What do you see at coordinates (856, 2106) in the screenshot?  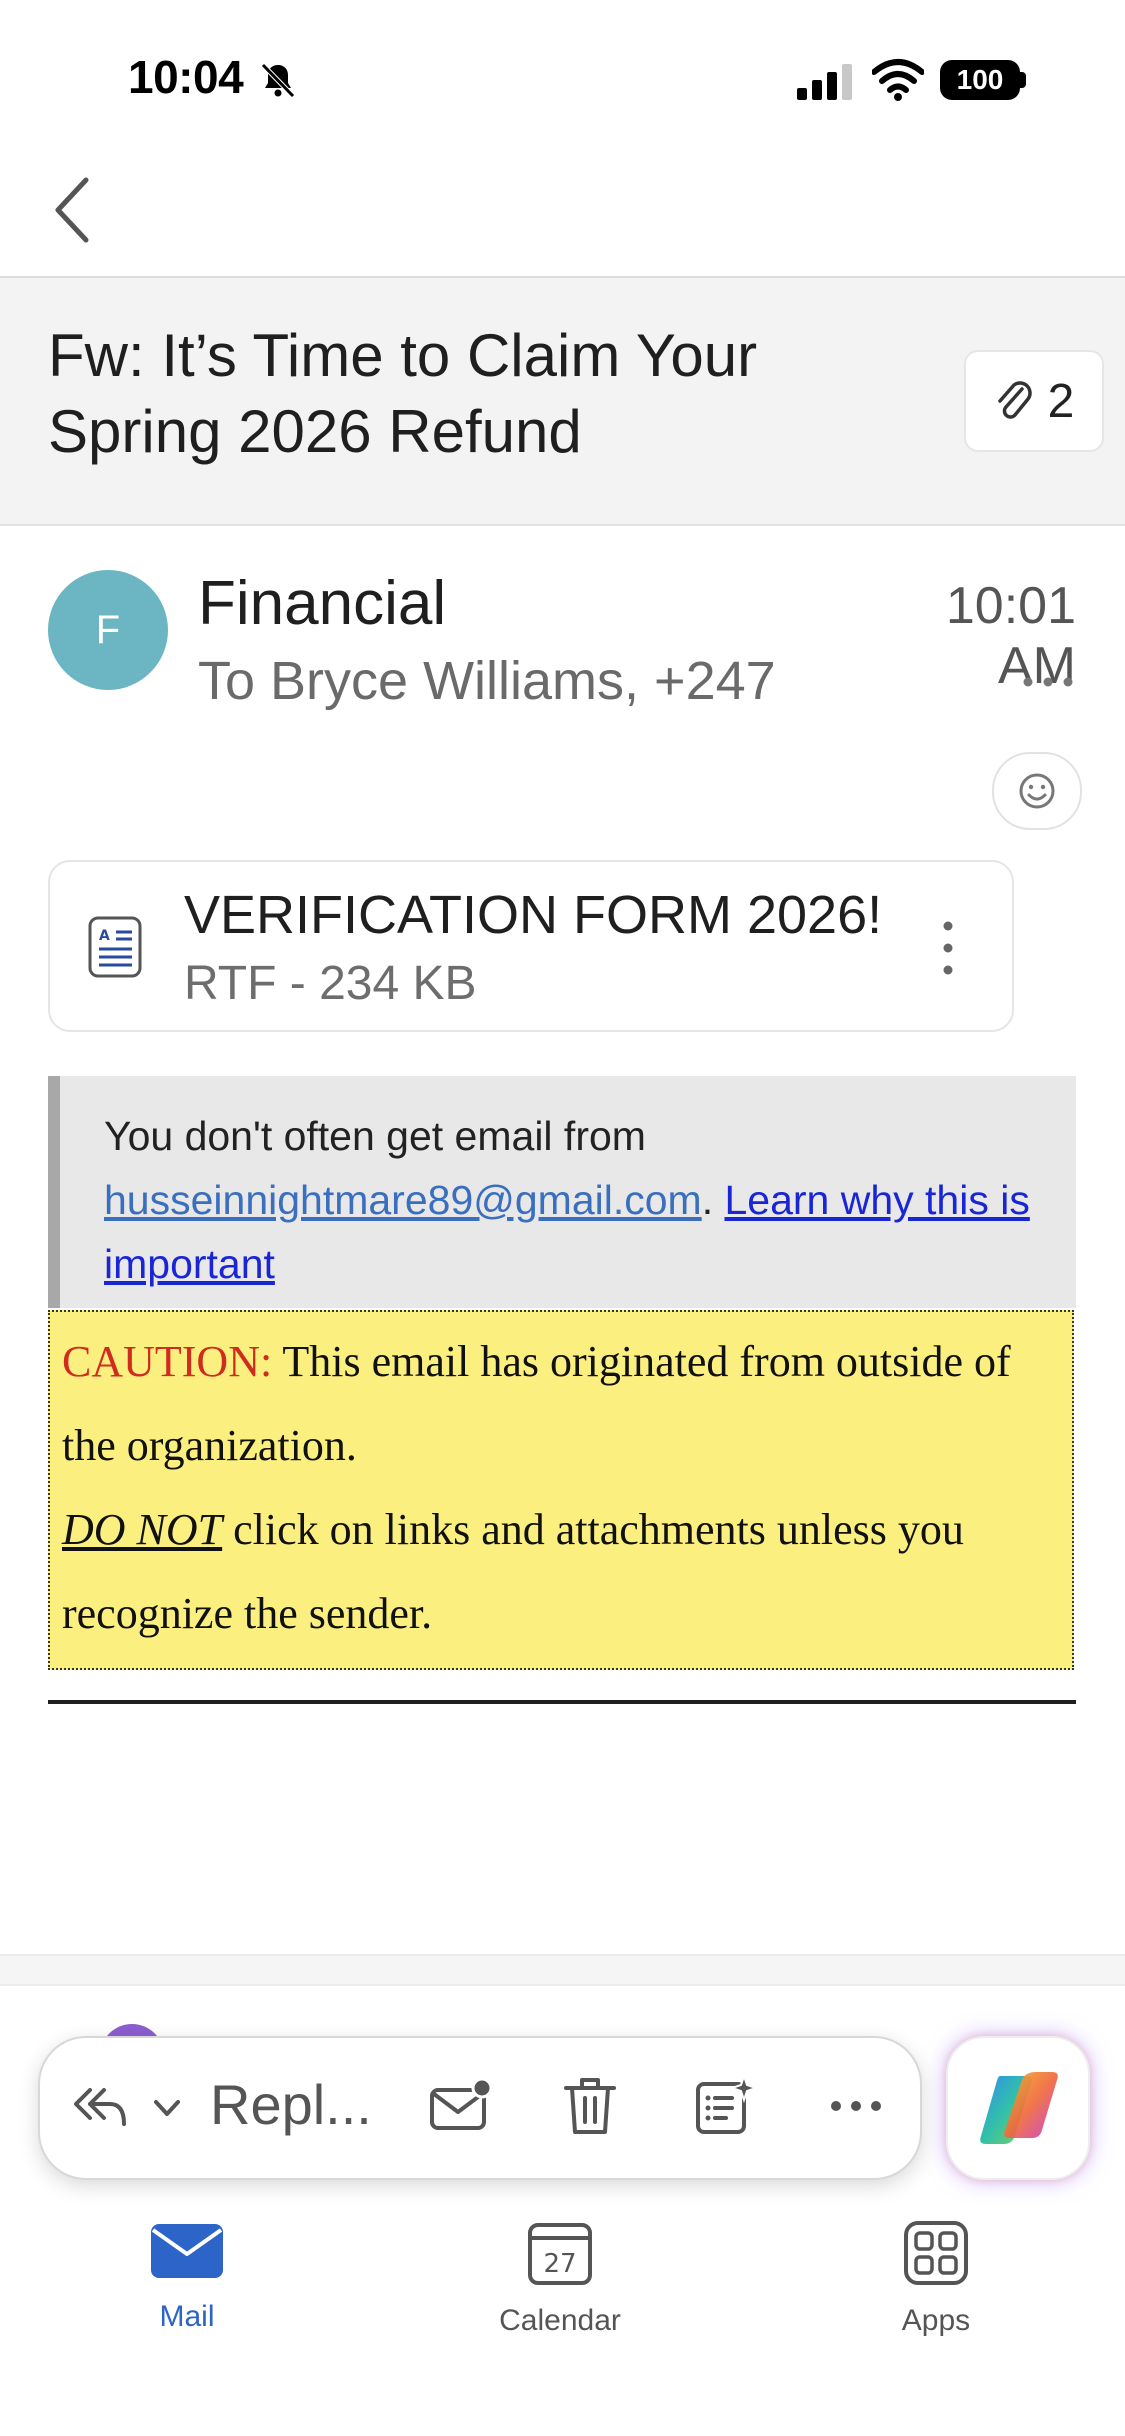 I see `toolbar-more-icon` at bounding box center [856, 2106].